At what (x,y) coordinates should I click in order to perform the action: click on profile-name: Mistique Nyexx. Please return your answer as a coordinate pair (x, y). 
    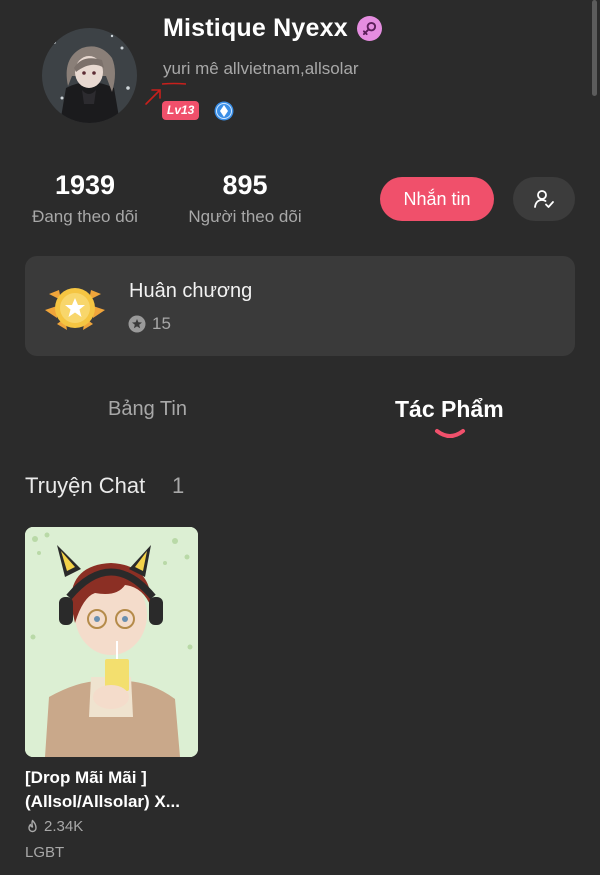
    Looking at the image, I should click on (255, 28).